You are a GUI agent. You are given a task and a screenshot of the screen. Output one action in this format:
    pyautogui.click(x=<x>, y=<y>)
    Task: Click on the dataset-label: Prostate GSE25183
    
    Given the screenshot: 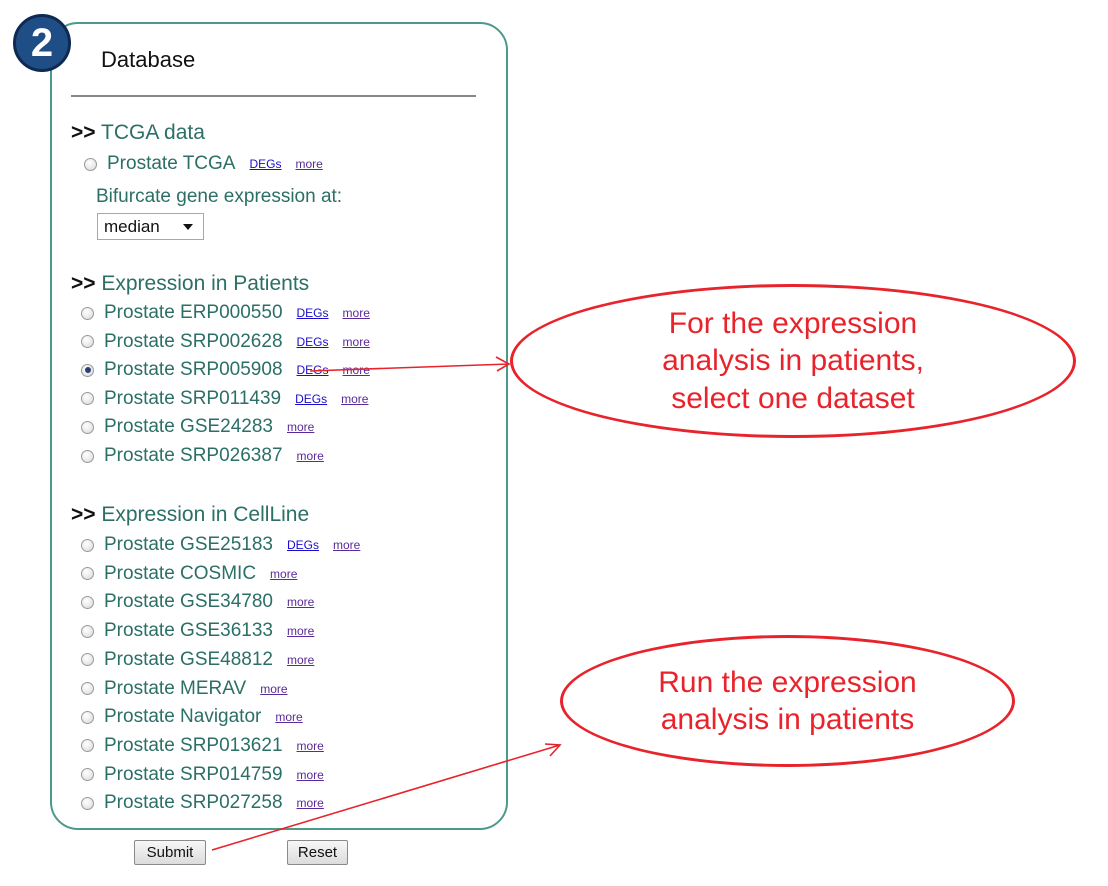 What is the action you would take?
    pyautogui.click(x=188, y=544)
    